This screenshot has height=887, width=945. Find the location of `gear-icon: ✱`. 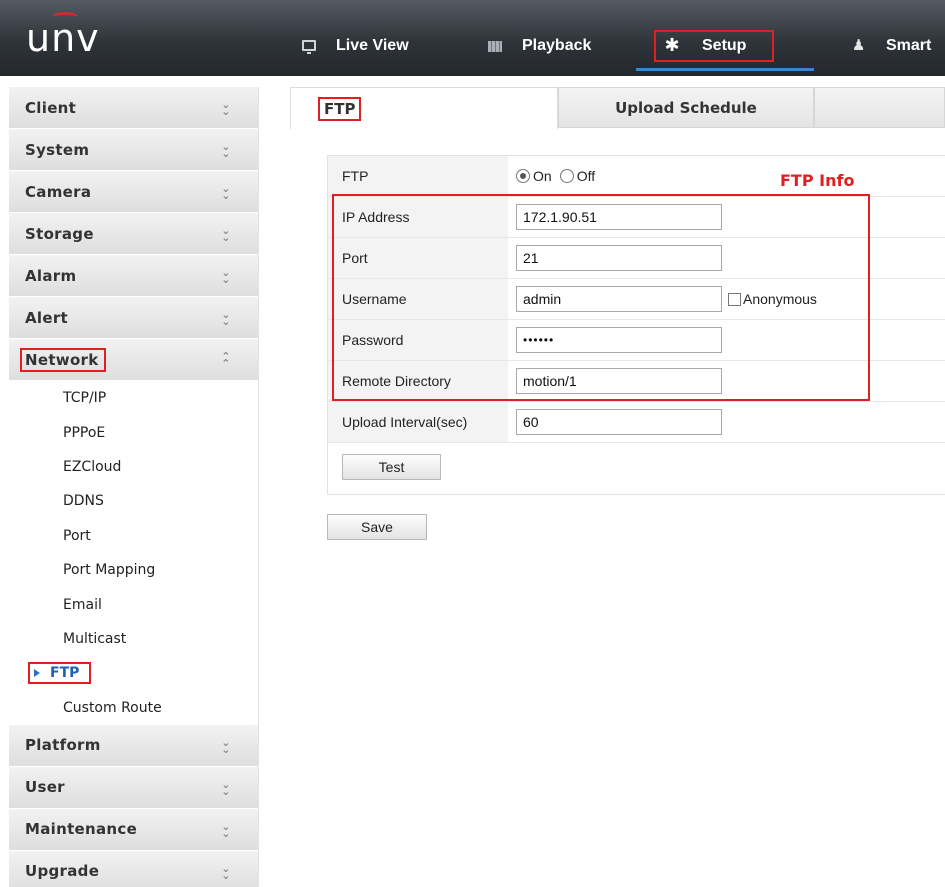

gear-icon: ✱ is located at coordinates (672, 45).